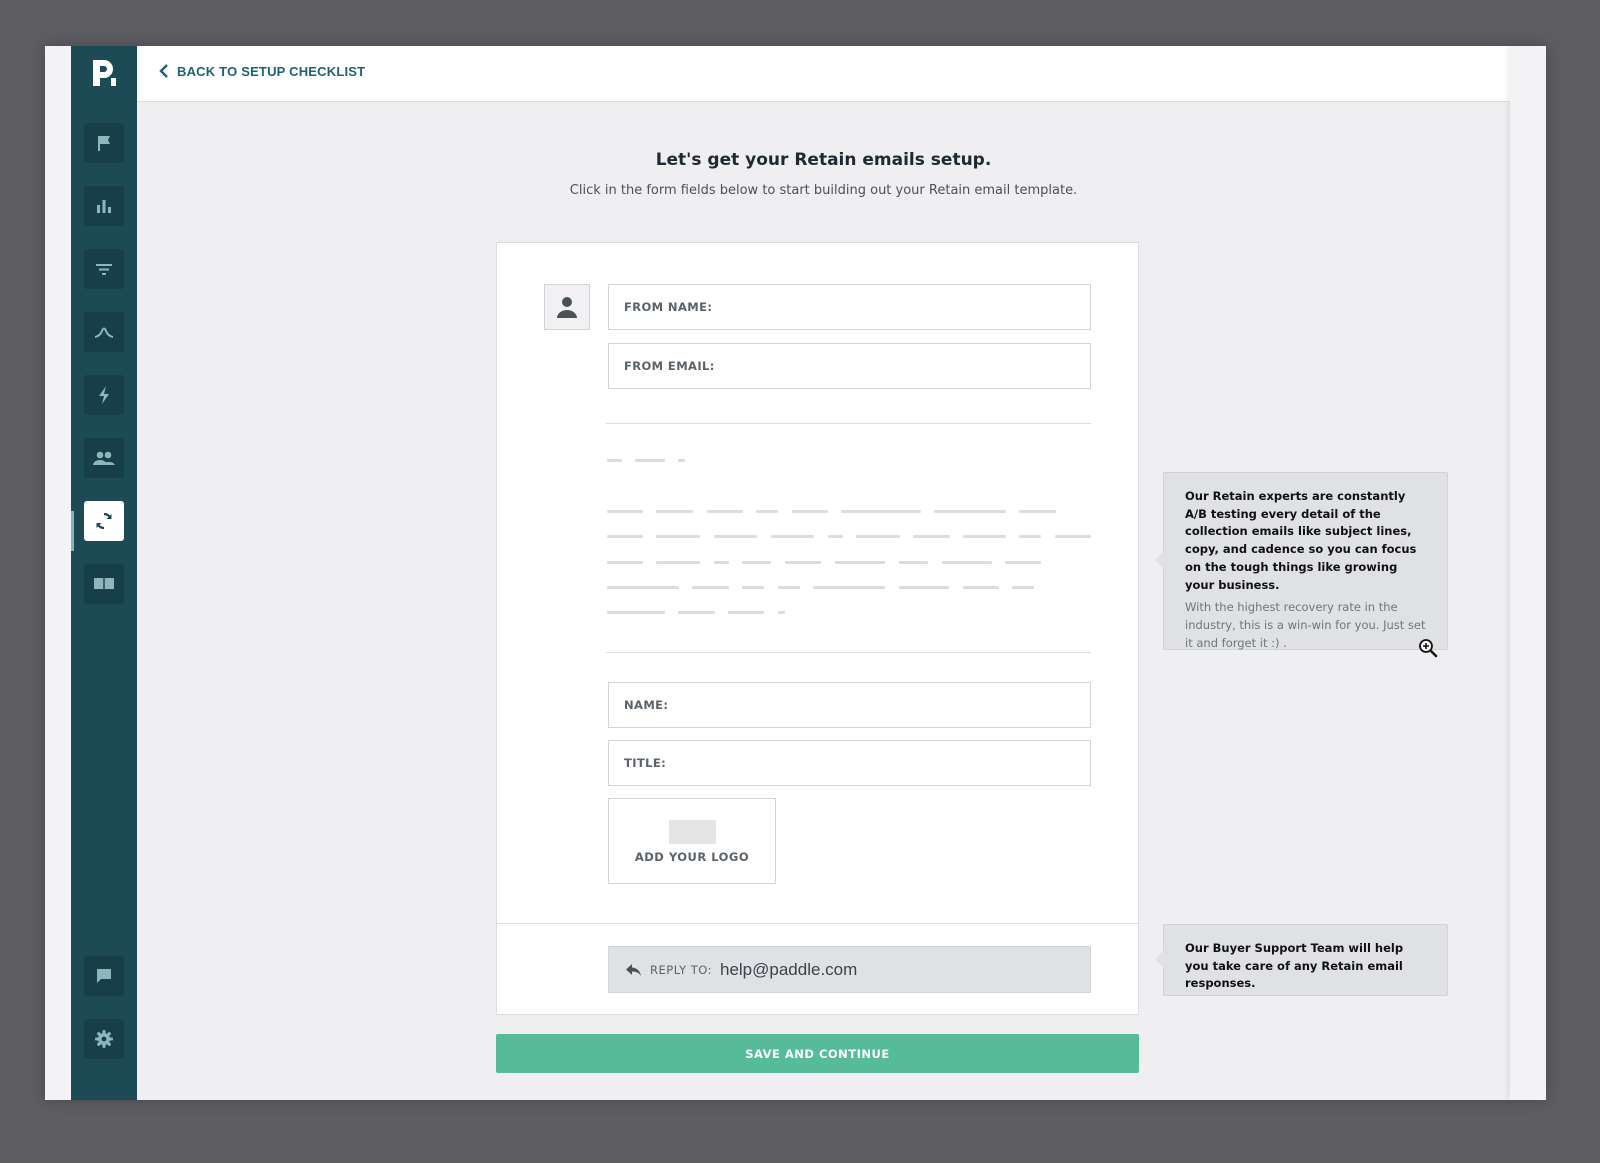 The image size is (1600, 1163). Describe the element at coordinates (692, 857) in the screenshot. I see `add-logo-label: ADD YOUR LOGO` at that location.